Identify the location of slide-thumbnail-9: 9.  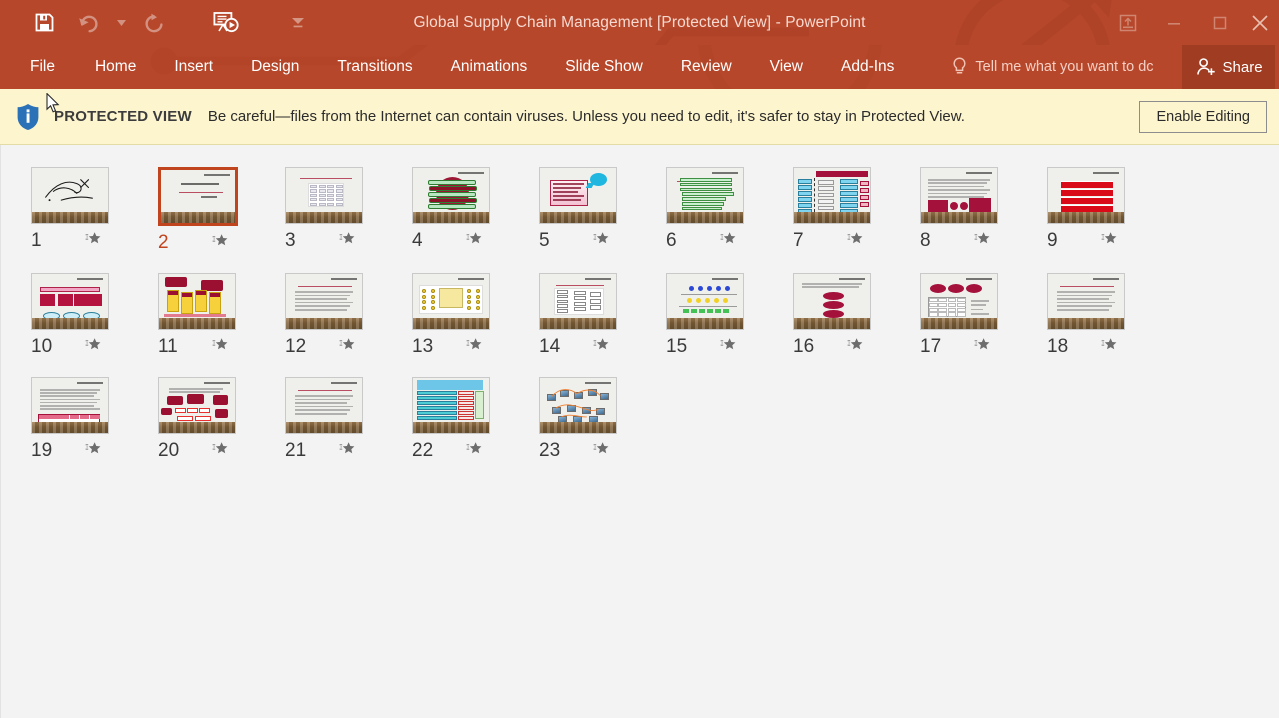
(1110, 210).